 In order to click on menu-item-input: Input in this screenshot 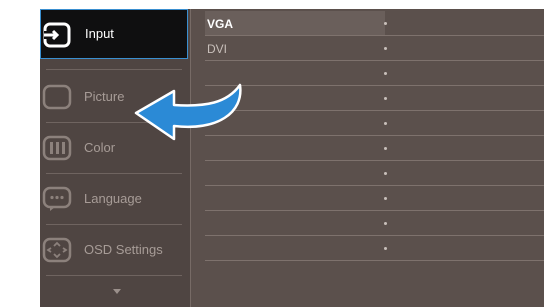, I will do `click(114, 34)`.